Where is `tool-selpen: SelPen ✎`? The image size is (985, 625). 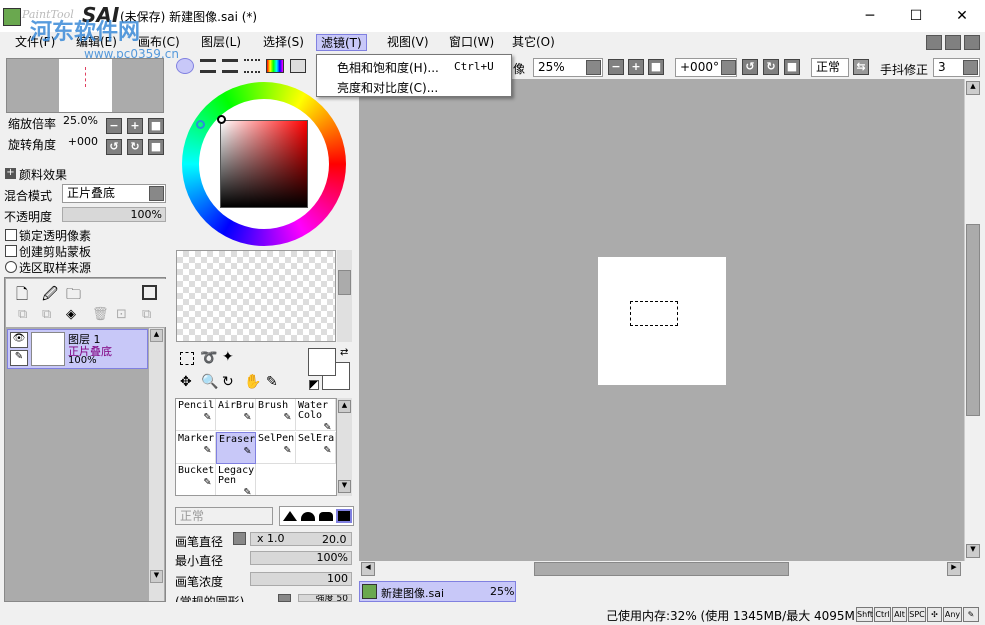 tool-selpen: SelPen ✎ is located at coordinates (276, 447).